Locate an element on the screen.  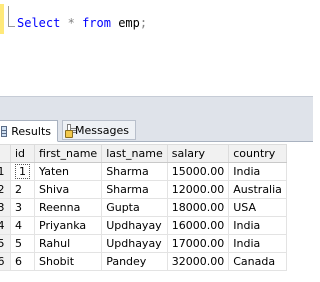
sql-token: from is located at coordinates (96, 23).